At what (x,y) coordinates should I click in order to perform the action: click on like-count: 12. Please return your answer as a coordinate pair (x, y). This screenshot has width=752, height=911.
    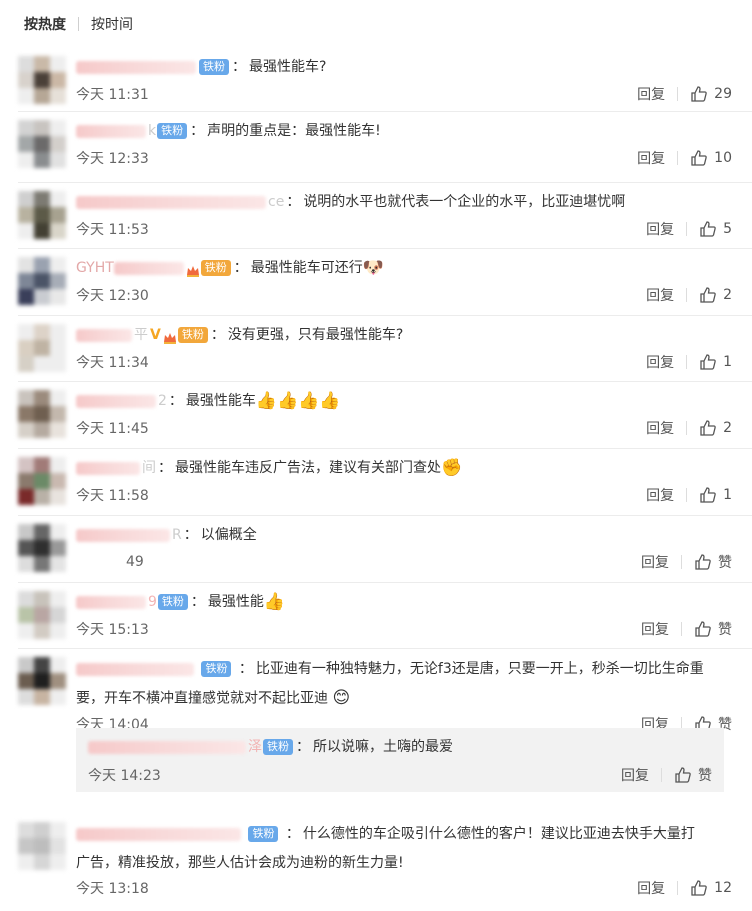
    Looking at the image, I should click on (723, 888).